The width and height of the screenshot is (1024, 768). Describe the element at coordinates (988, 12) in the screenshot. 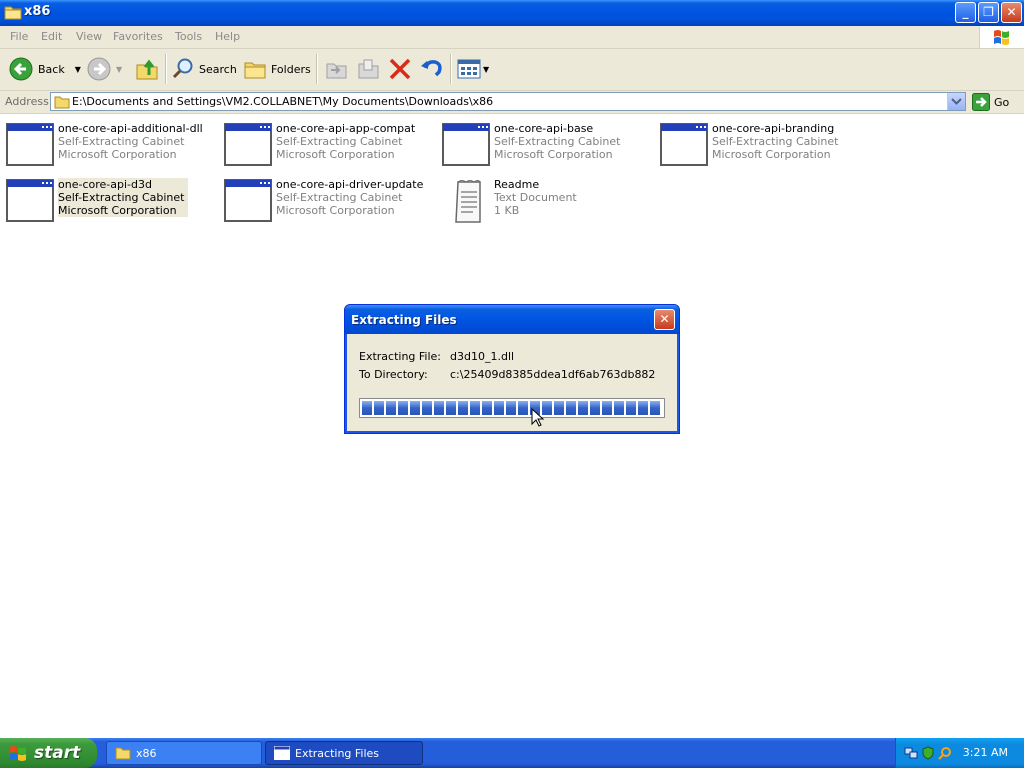

I see `restore-button: ❐` at that location.